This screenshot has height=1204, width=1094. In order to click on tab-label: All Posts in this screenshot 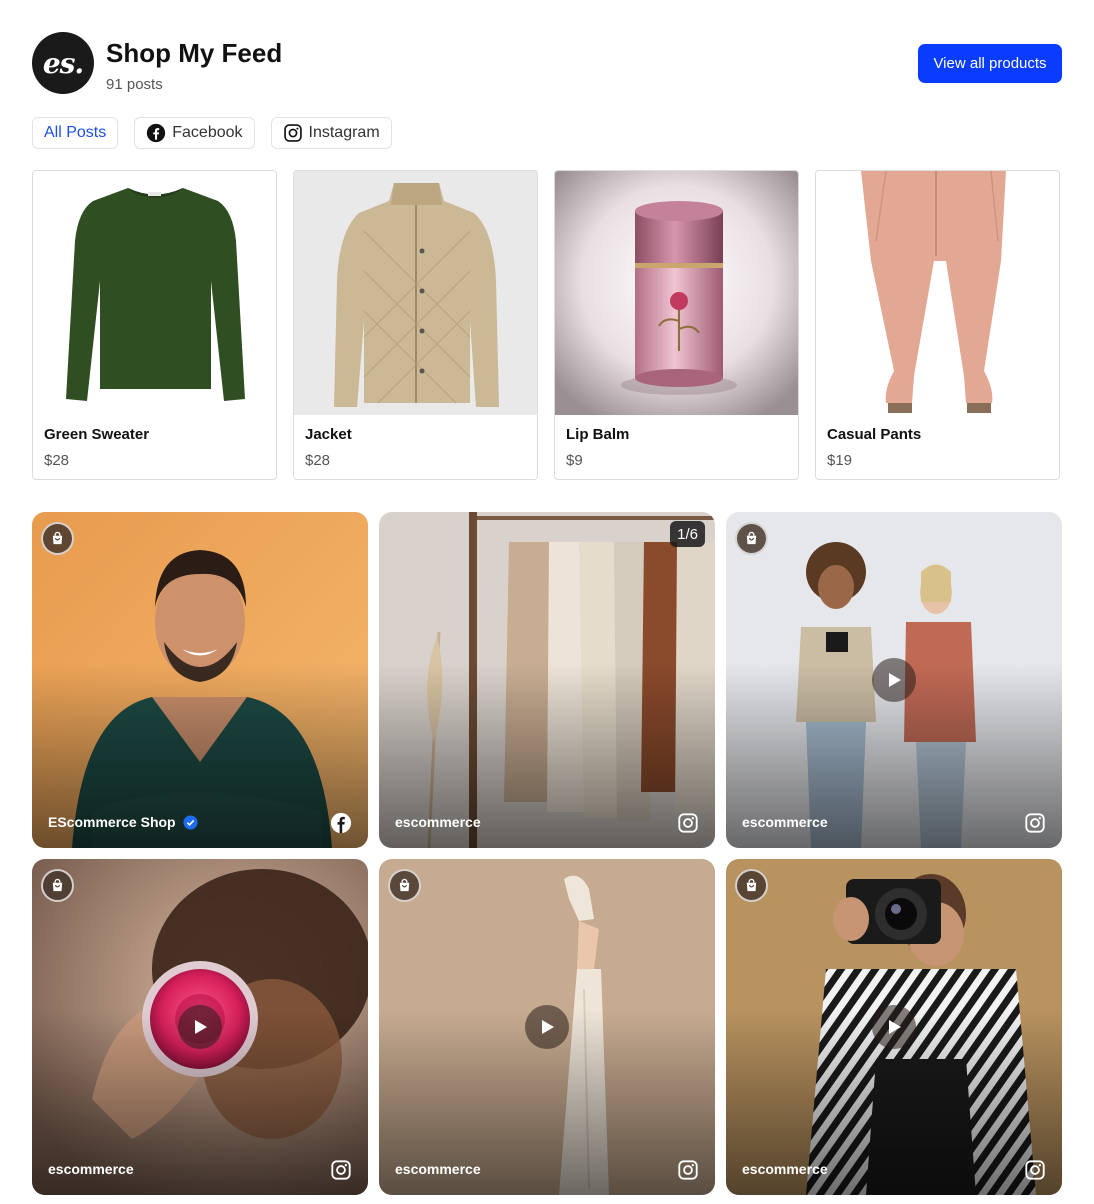, I will do `click(75, 132)`.